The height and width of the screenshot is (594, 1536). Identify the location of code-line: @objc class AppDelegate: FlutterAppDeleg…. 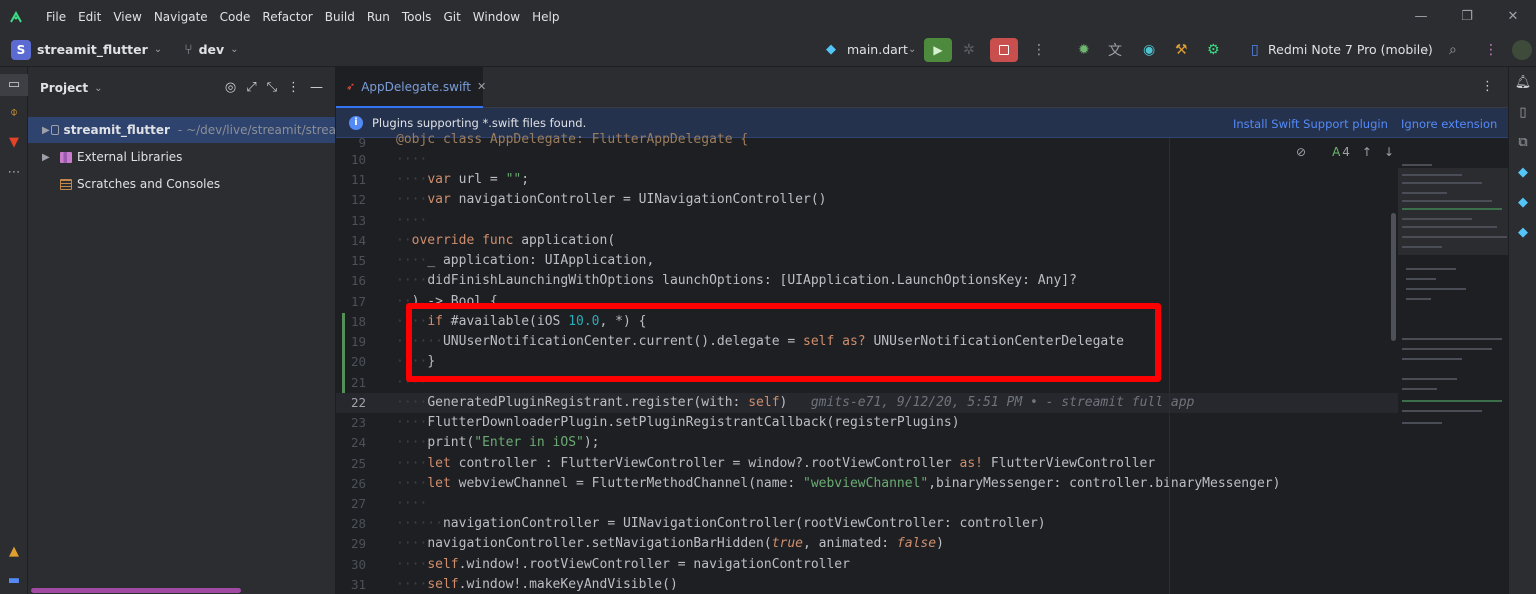
(572, 140).